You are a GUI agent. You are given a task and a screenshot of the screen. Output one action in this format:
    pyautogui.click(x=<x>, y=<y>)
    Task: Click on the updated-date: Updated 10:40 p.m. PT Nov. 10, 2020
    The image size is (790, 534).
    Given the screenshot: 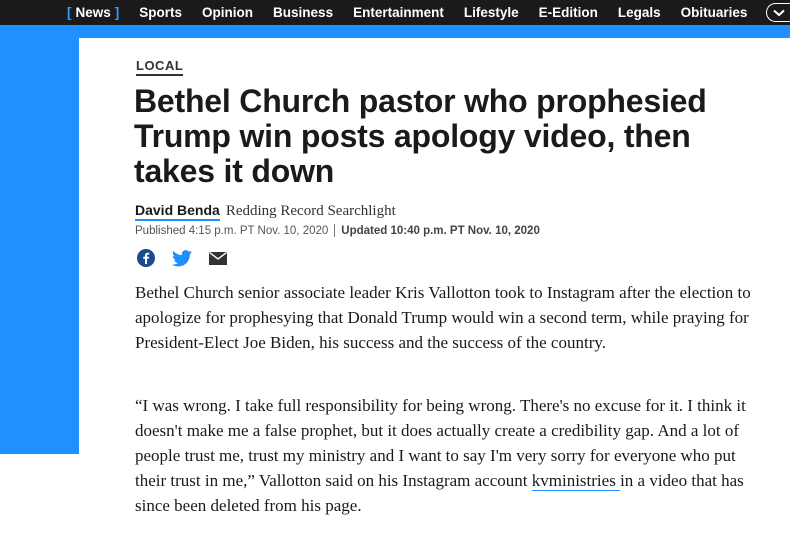 What is the action you would take?
    pyautogui.click(x=440, y=230)
    